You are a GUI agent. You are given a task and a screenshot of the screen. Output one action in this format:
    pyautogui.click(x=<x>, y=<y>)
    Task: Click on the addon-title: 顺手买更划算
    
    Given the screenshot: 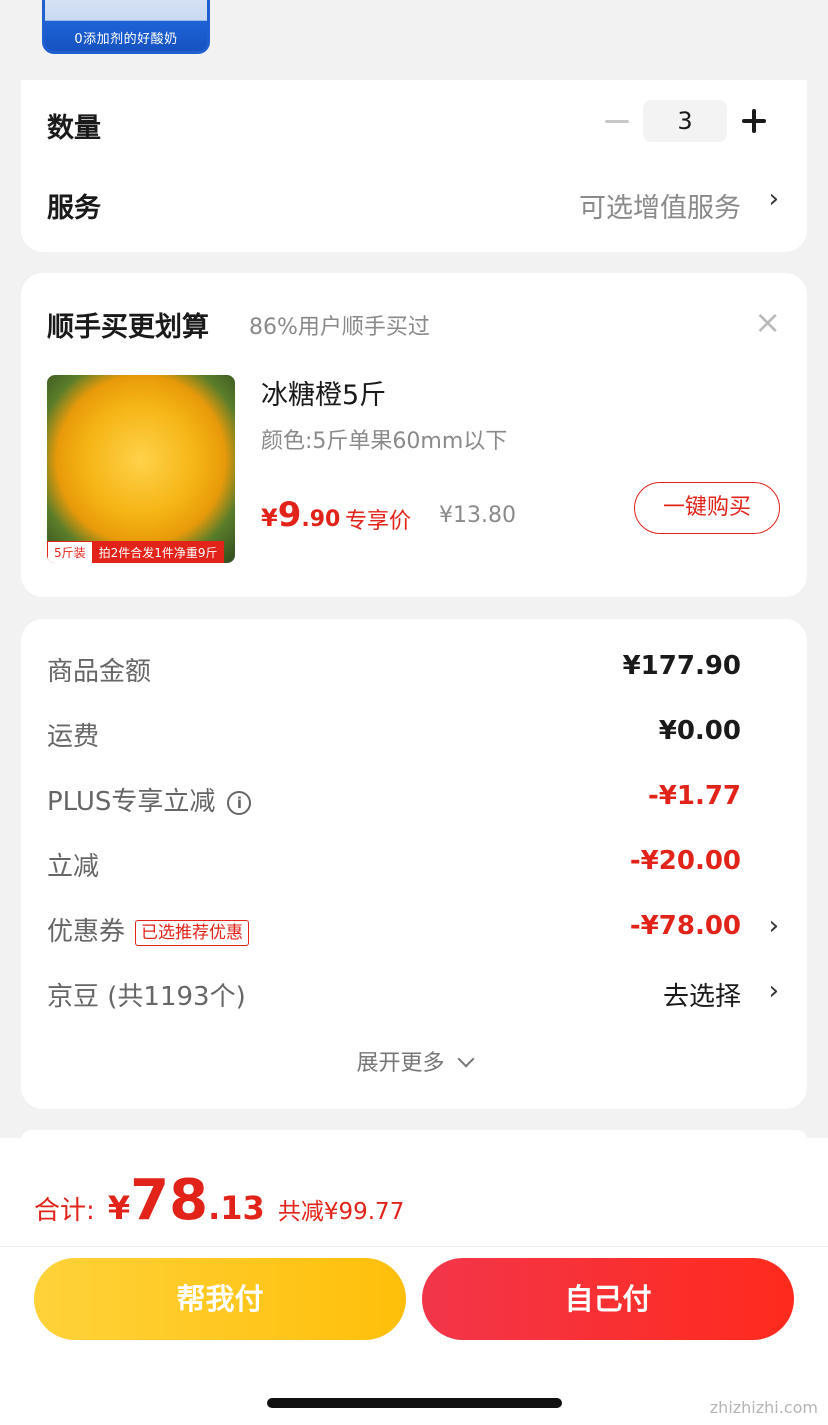 What is the action you would take?
    pyautogui.click(x=128, y=327)
    